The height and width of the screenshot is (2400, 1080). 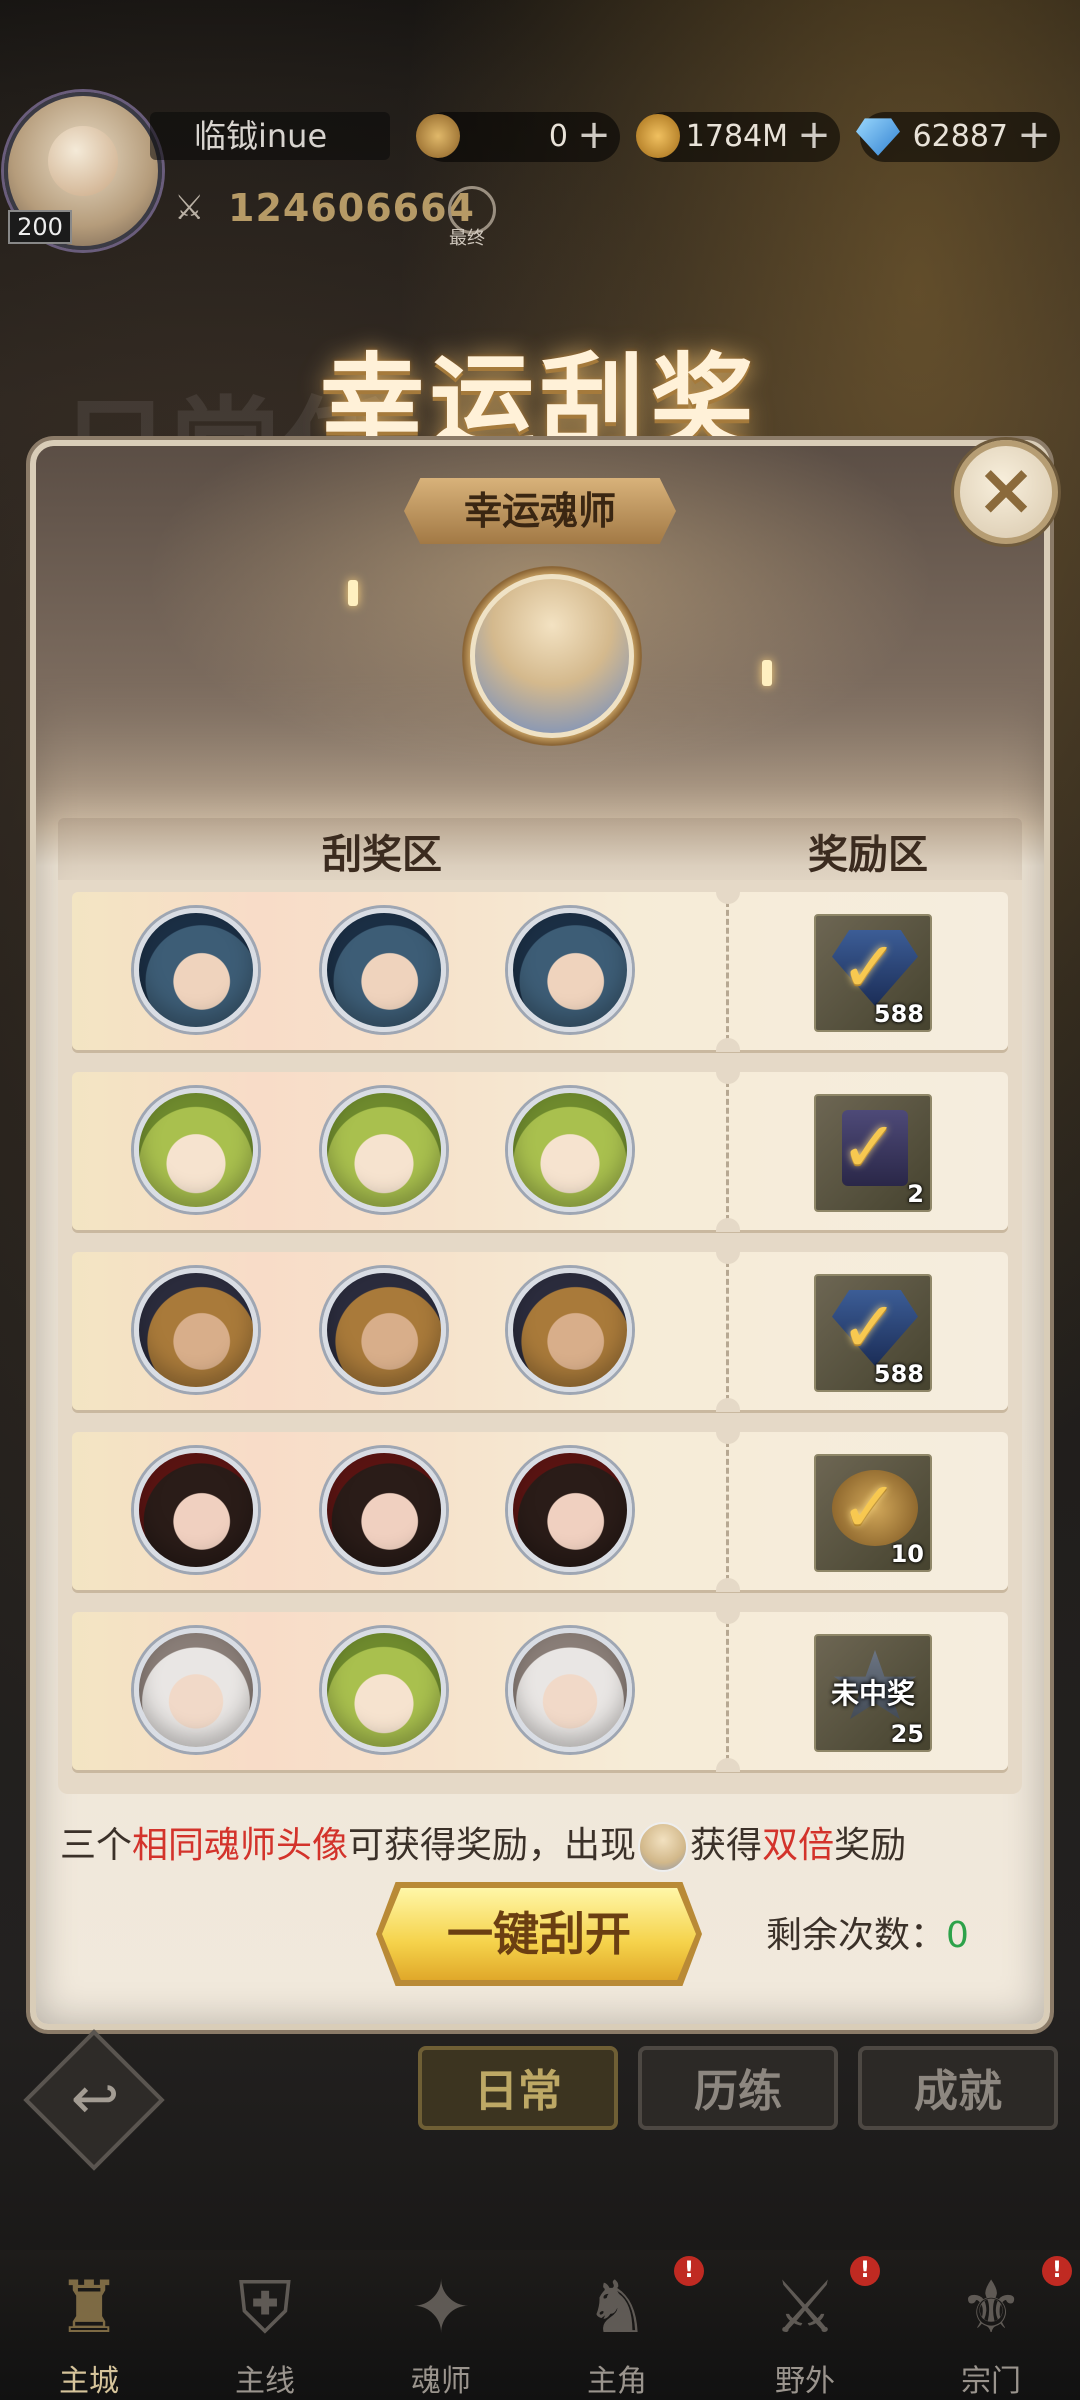 I want to click on remaining-value: 0, so click(x=957, y=1935).